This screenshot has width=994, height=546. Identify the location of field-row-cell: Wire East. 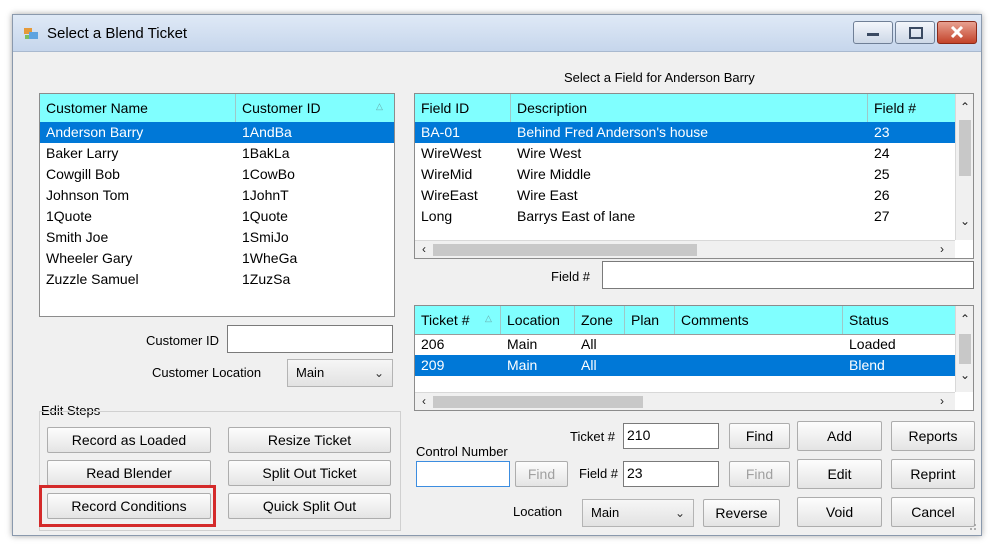
(547, 195).